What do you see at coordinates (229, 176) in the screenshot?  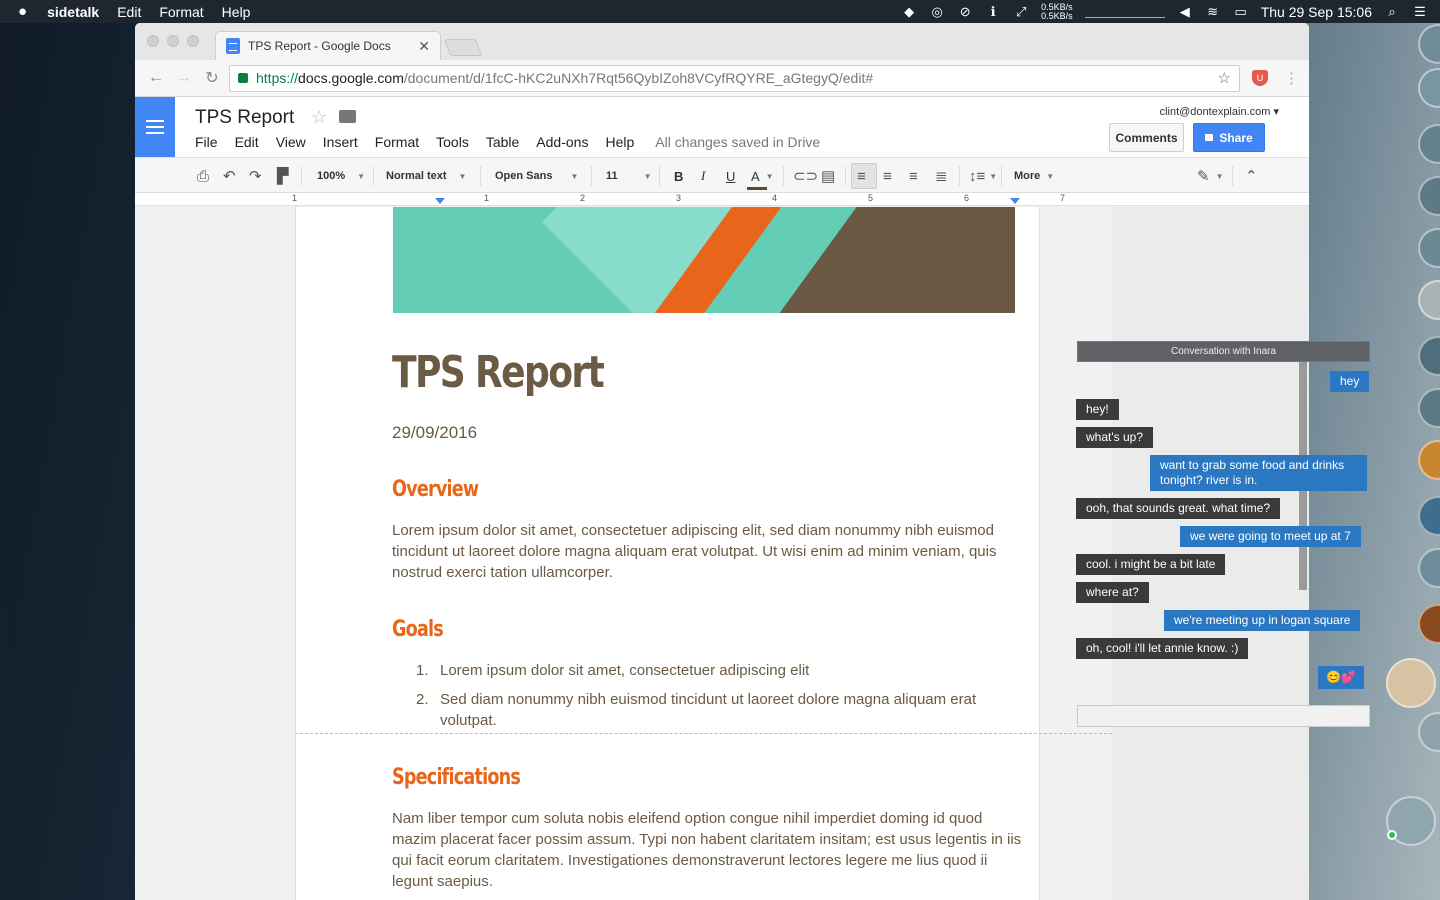 I see `undo-button: ↶` at bounding box center [229, 176].